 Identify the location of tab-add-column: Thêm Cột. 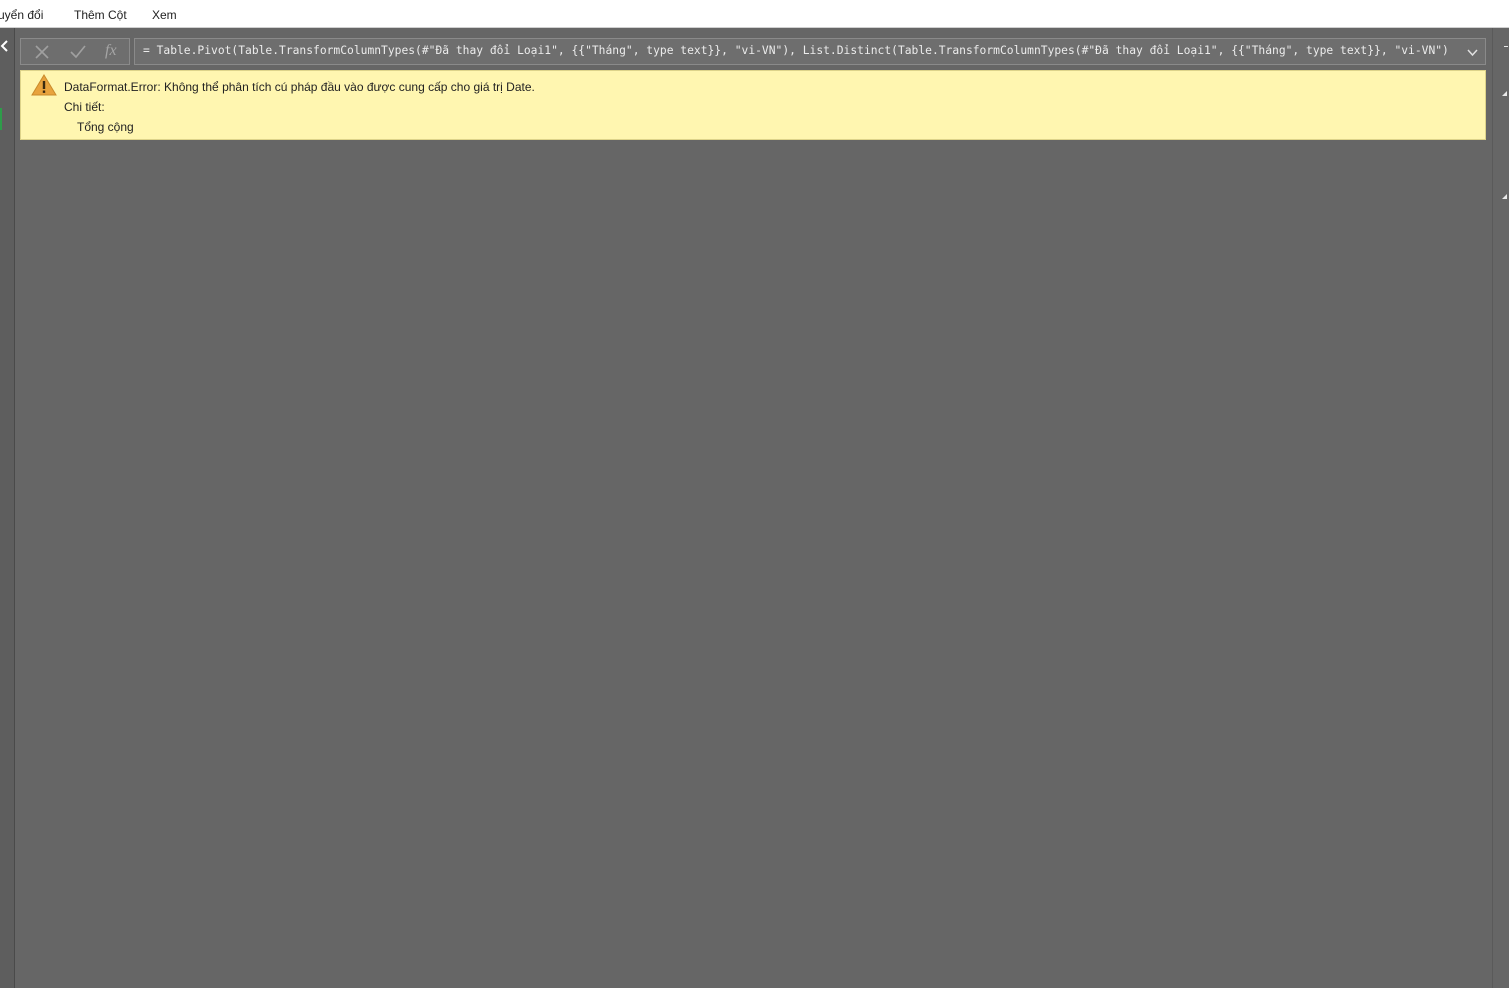
(100, 15).